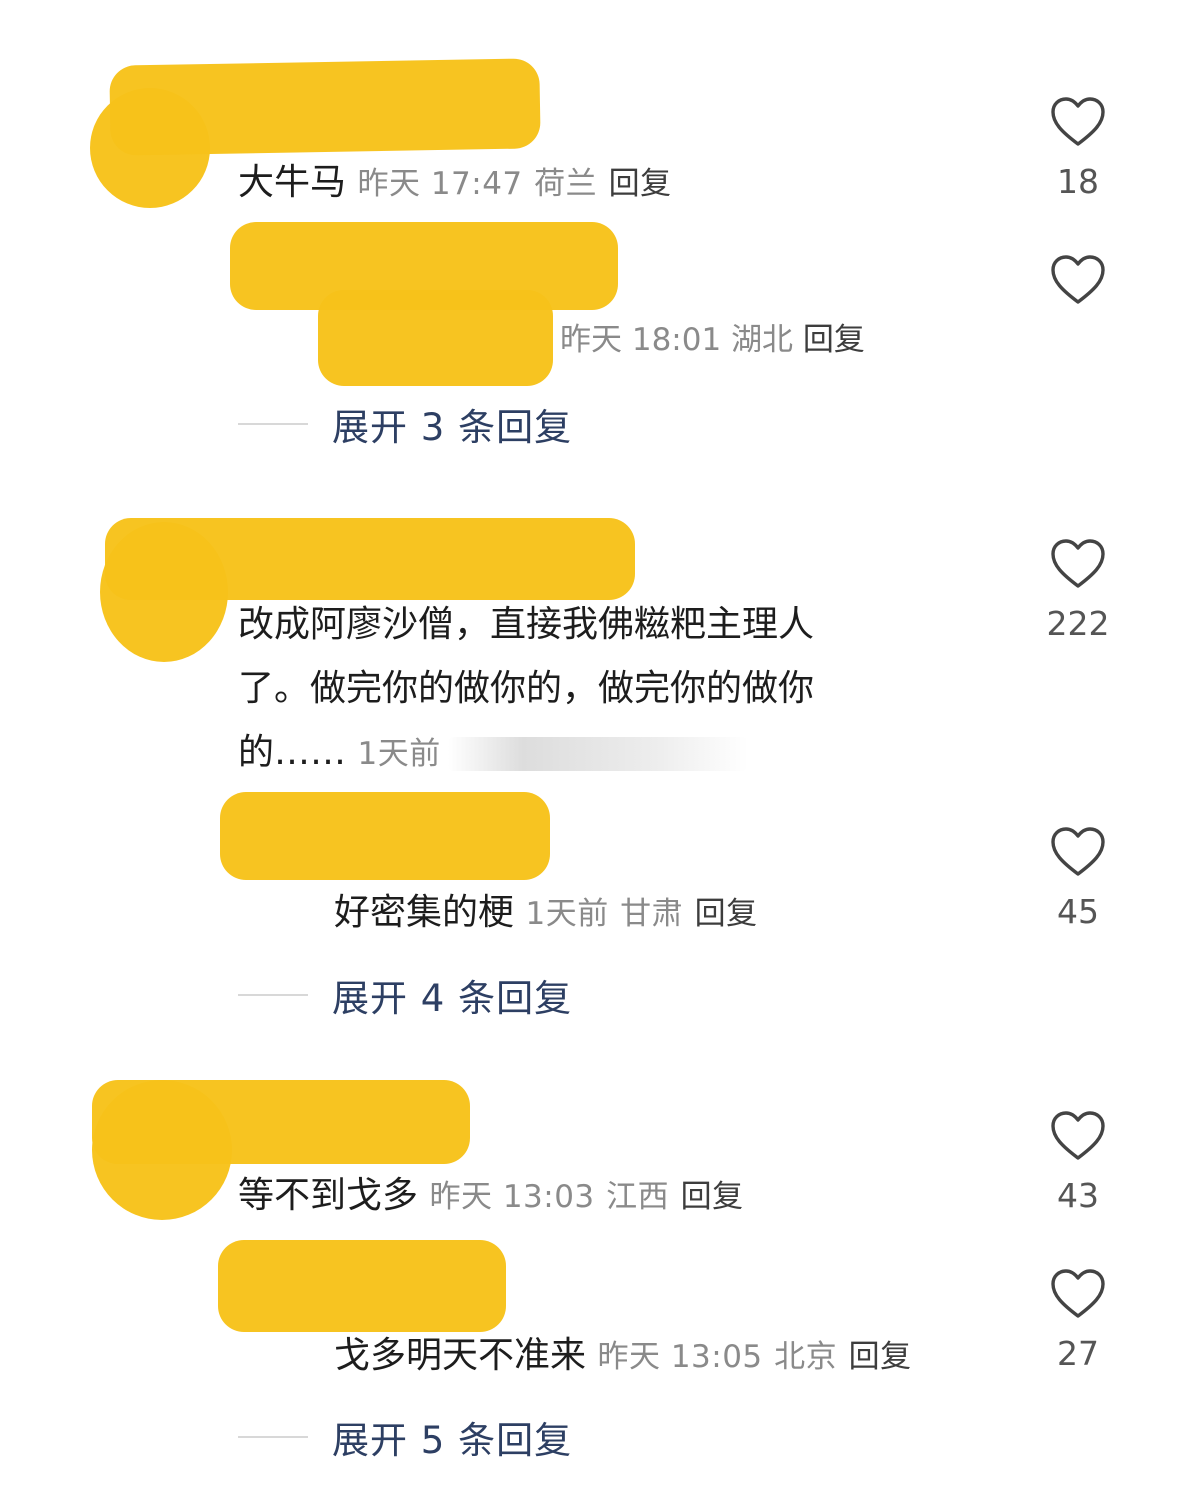 This screenshot has width=1200, height=1486. Describe the element at coordinates (1078, 591) in the screenshot. I see `like-area-2: 222` at that location.